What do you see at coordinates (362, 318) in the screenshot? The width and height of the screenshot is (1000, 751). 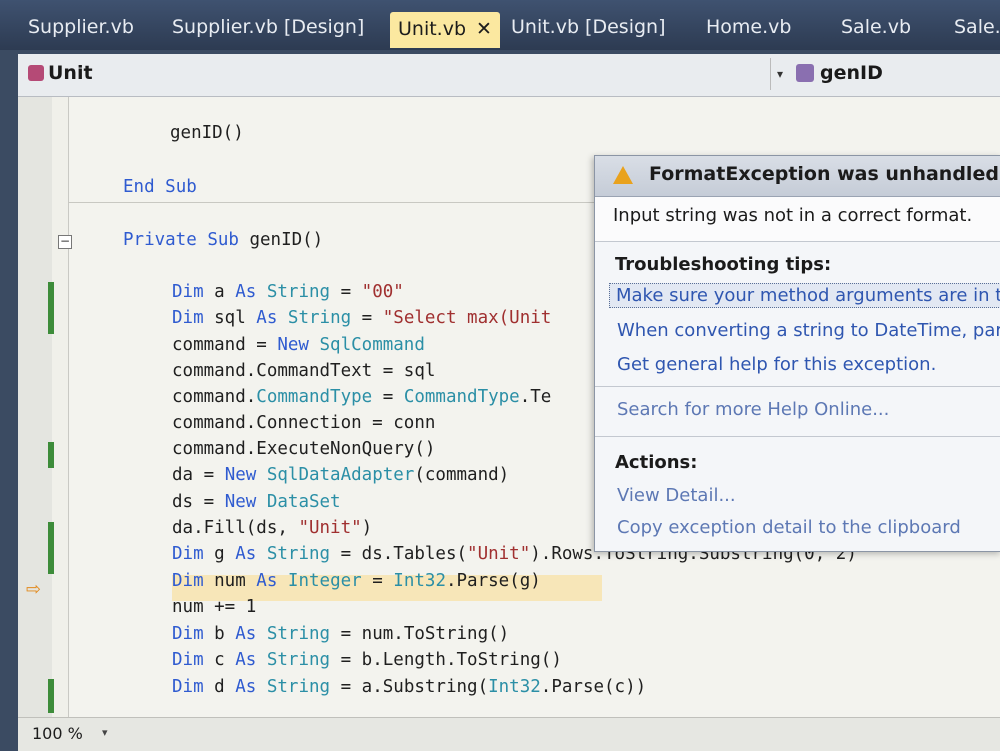 I see `code-line: Dim sql As String = "Select max(Unit` at bounding box center [362, 318].